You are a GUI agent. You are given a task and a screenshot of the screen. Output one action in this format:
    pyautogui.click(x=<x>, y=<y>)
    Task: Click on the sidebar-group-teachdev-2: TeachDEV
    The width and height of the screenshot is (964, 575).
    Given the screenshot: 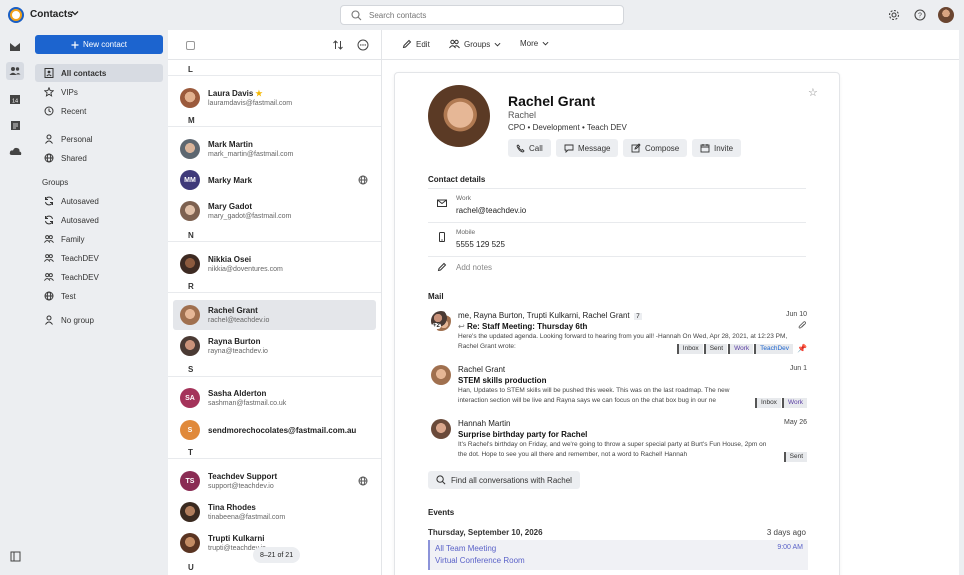 What is the action you would take?
    pyautogui.click(x=99, y=277)
    